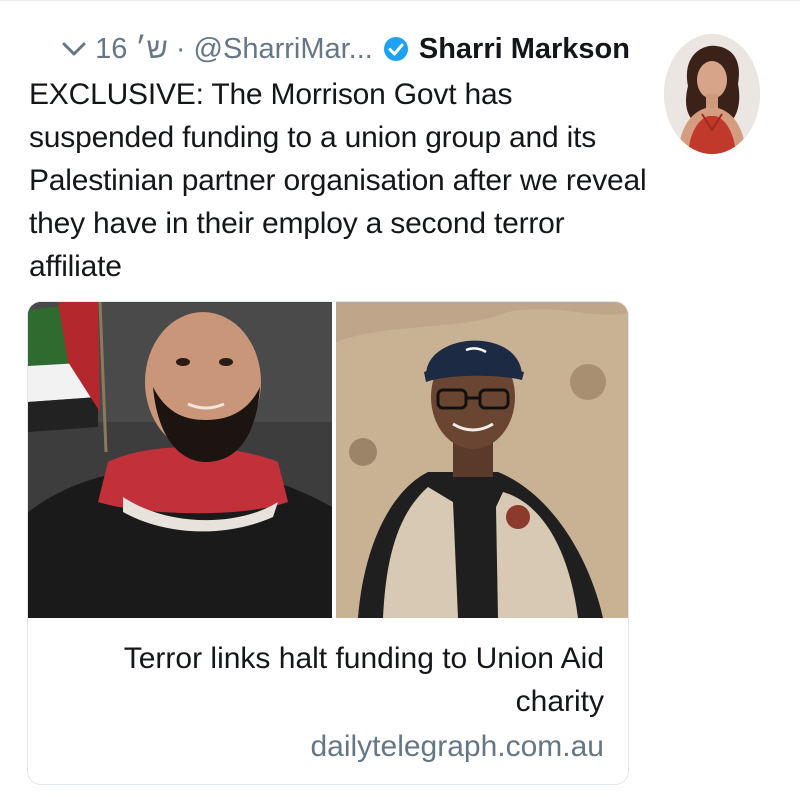 This screenshot has height=797, width=800. I want to click on verified-badge-icon, so click(396, 49).